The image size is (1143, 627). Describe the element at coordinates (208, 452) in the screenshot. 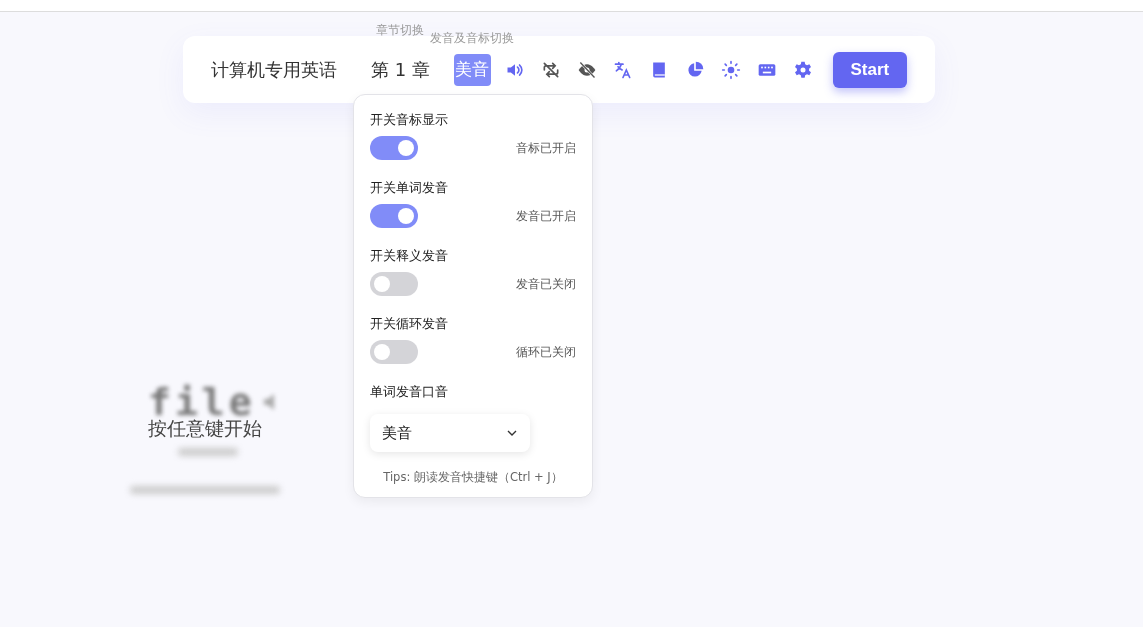

I see `blurred-text-drawing` at that location.